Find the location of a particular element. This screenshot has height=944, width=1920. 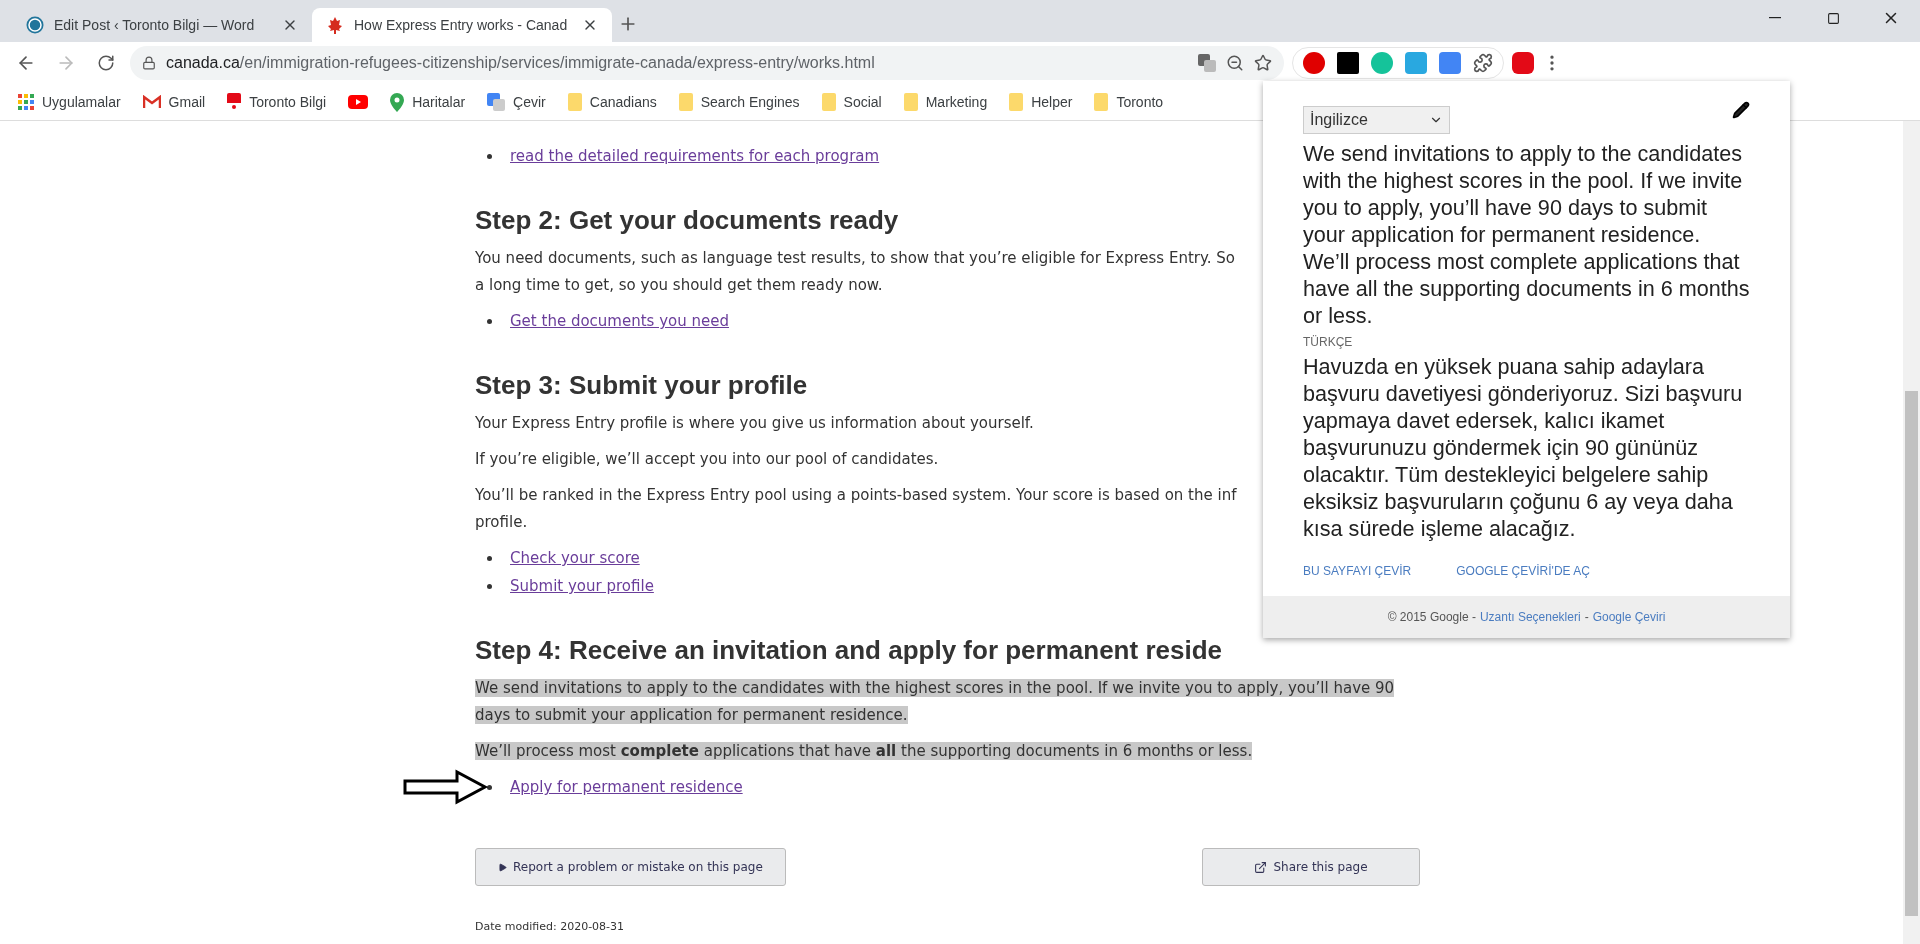

bookmark-link: Helper is located at coordinates (1052, 102).